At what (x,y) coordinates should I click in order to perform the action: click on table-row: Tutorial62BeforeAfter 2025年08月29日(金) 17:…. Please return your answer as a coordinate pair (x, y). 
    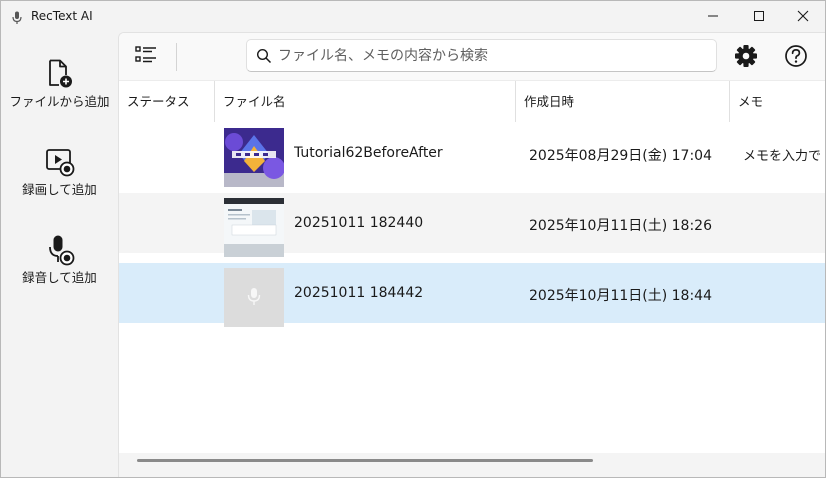
    Looking at the image, I should click on (472, 155).